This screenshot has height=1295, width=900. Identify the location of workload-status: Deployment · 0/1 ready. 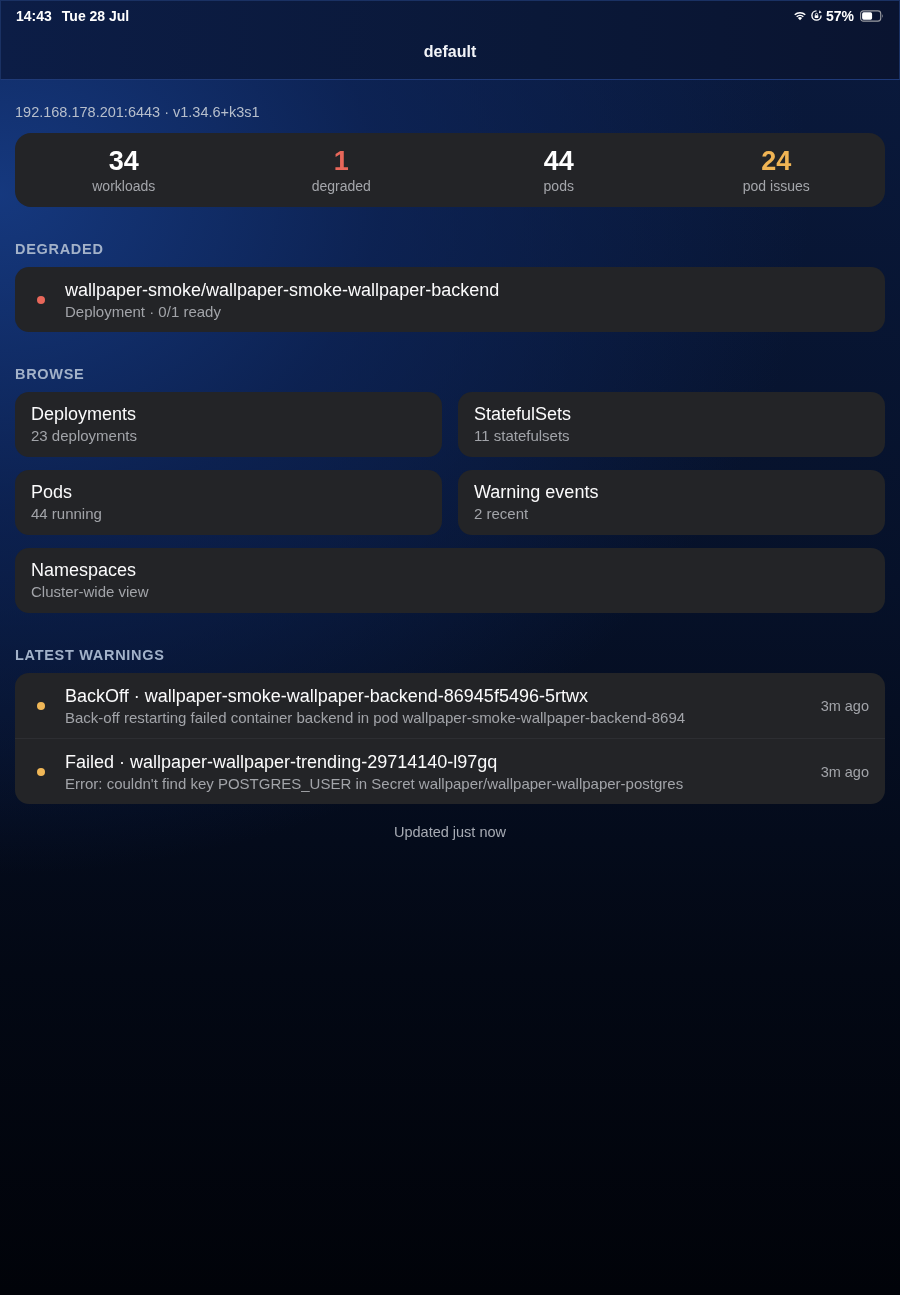
(143, 311).